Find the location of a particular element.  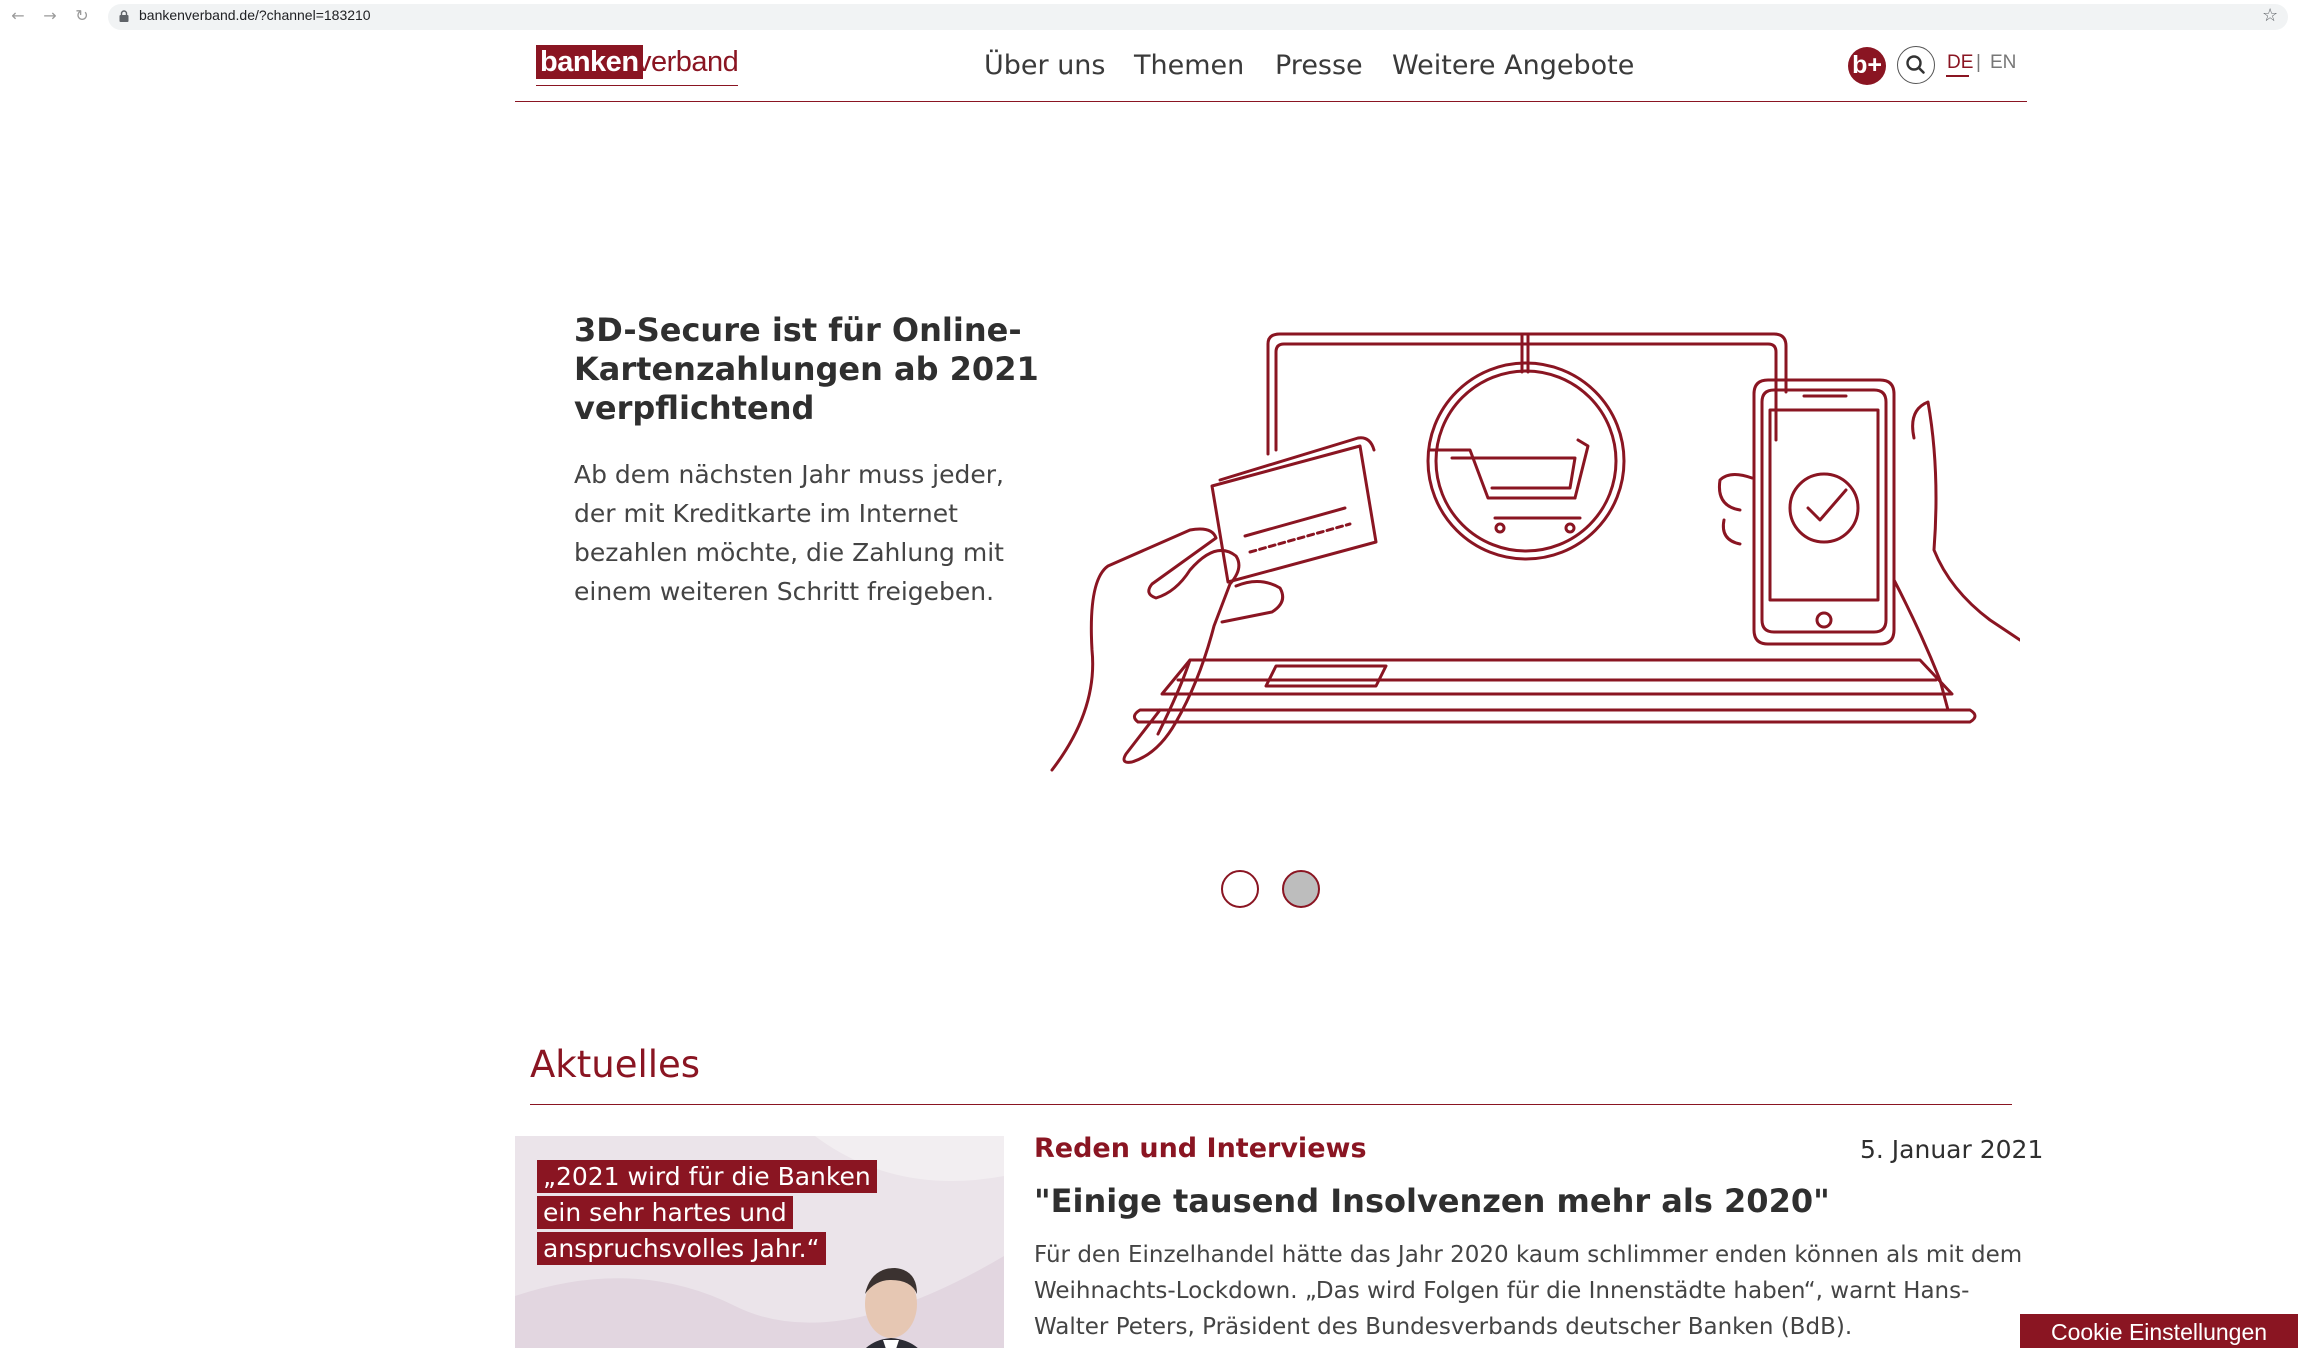

search-button is located at coordinates (1916, 65).